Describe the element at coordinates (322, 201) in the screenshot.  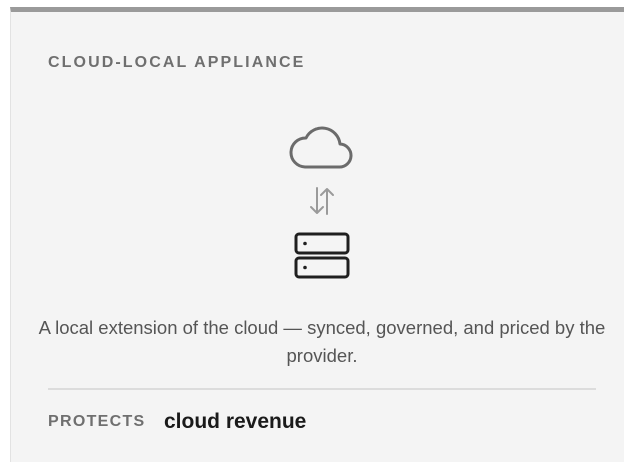
I see `sync-arrows-icon` at that location.